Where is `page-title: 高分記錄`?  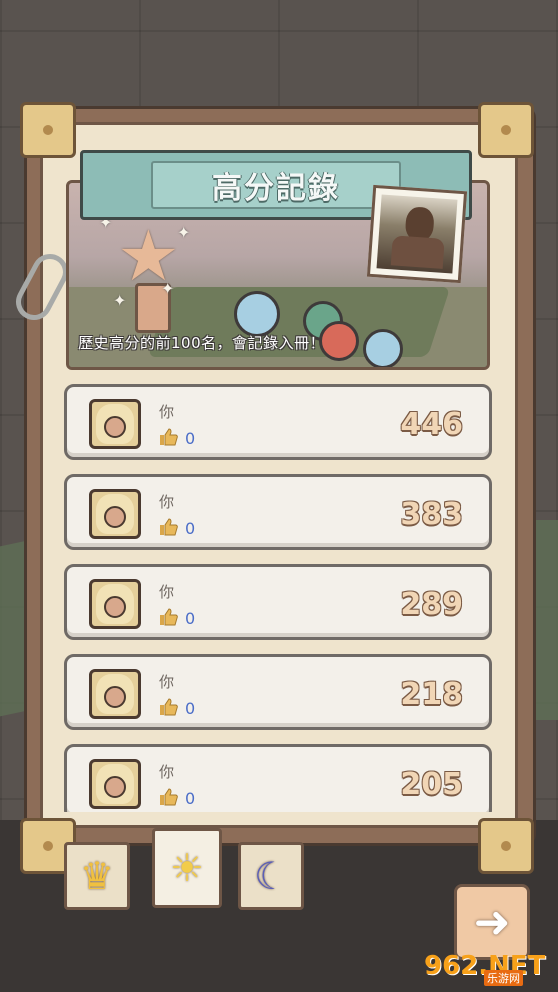 page-title: 高分記錄 is located at coordinates (276, 188).